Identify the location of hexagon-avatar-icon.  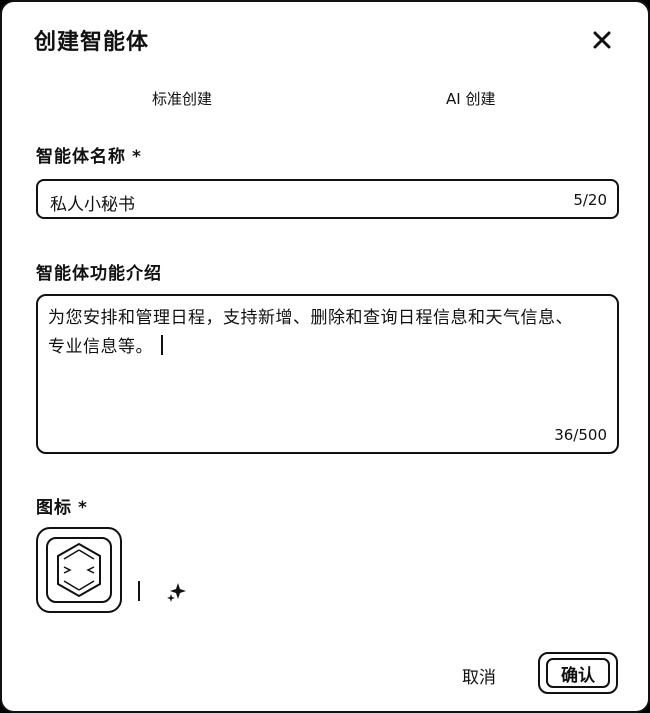
(79, 570).